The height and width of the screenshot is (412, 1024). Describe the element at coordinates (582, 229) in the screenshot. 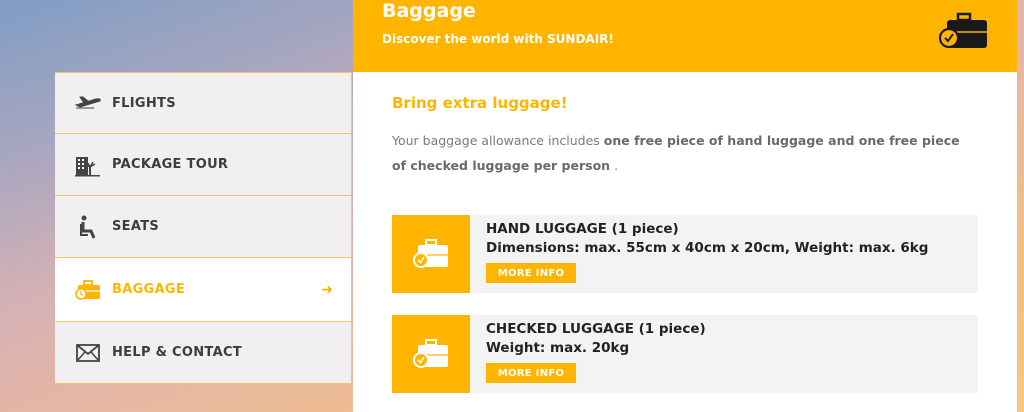

I see `luggage-name: HAND LUGGAGE (1 piece)` at that location.